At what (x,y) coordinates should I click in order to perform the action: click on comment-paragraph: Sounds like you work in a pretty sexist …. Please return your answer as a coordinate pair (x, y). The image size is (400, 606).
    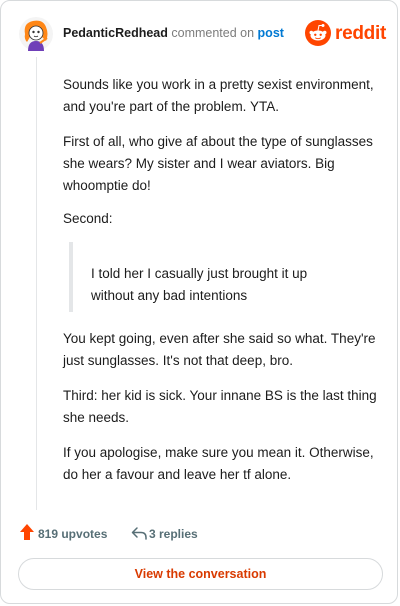
    Looking at the image, I should click on (218, 95).